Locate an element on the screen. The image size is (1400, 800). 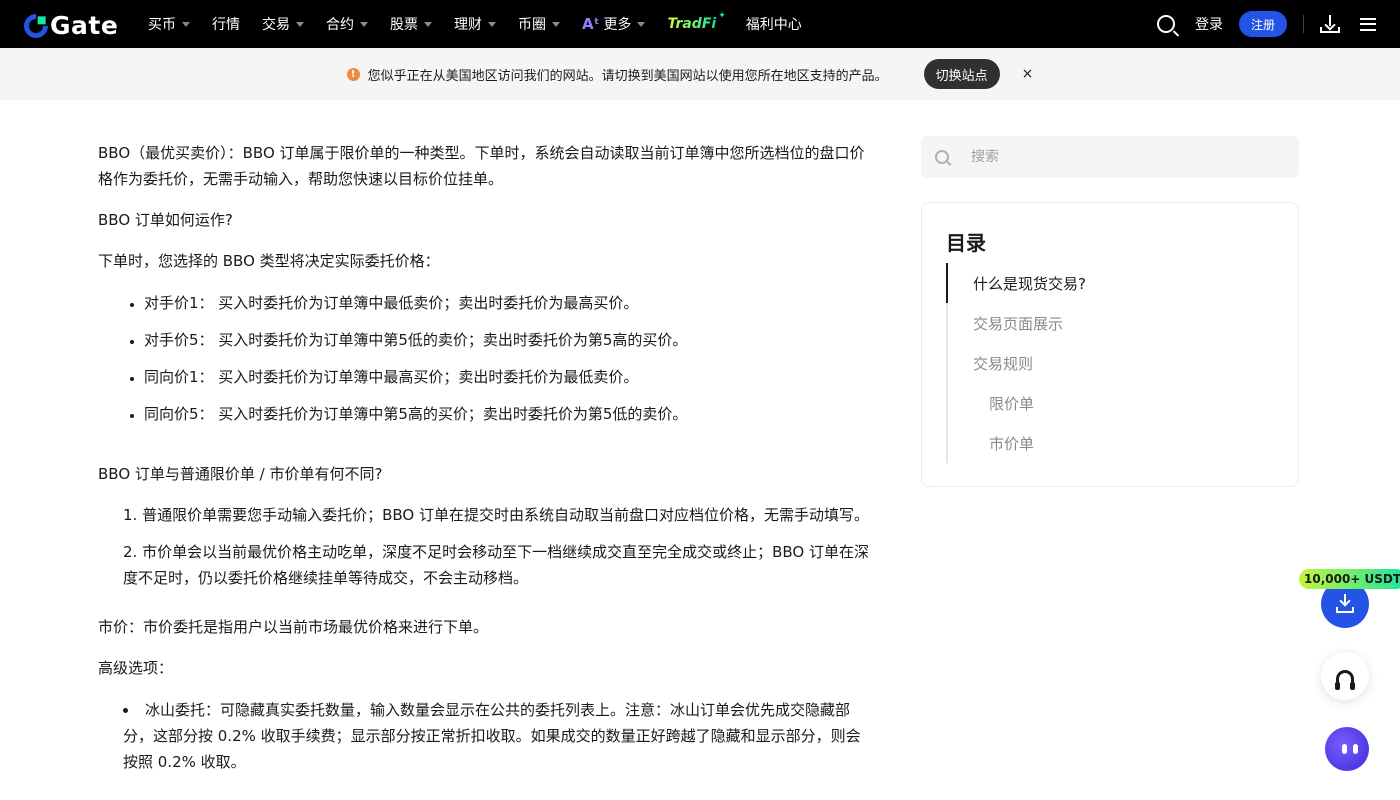
nav-divider is located at coordinates (1303, 24).